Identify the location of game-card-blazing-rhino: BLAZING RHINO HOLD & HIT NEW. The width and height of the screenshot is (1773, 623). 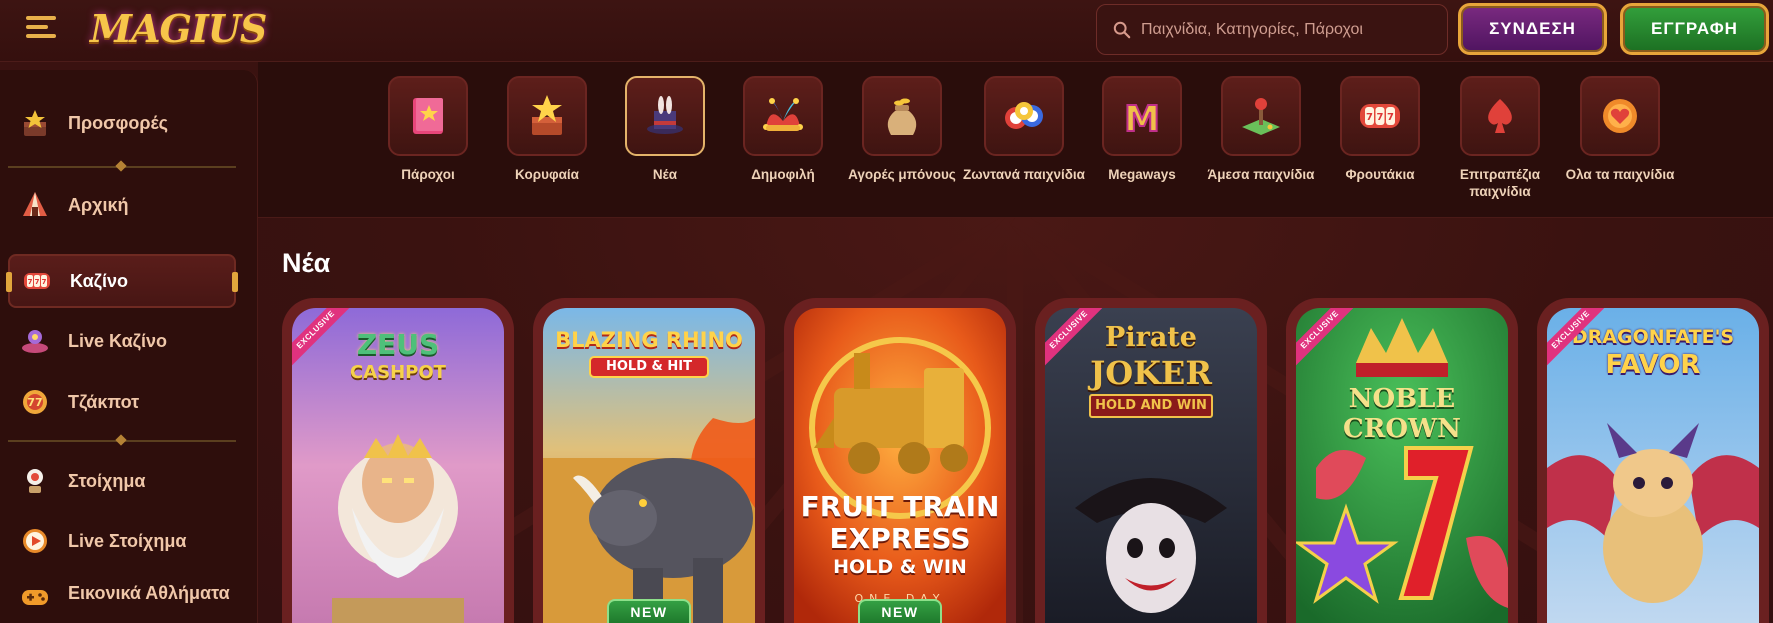
(649, 460).